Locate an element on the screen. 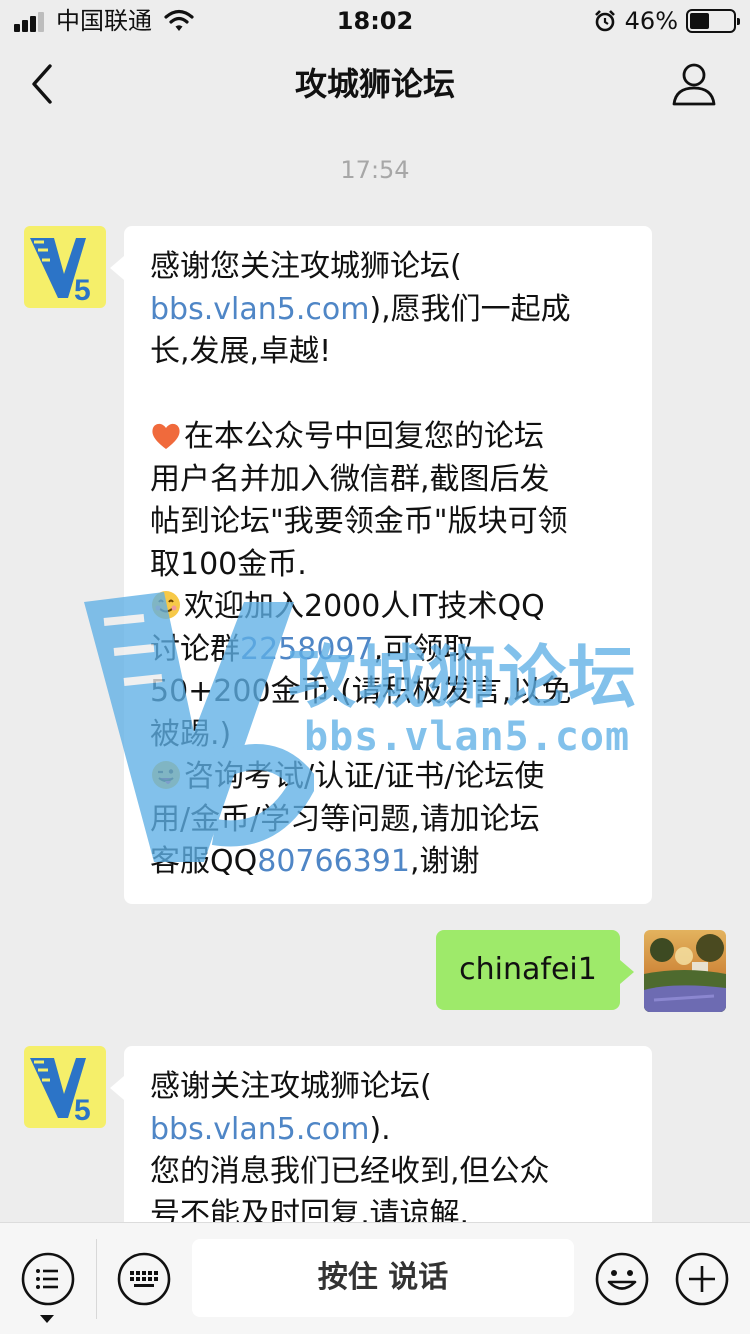 Image resolution: width=750 pixels, height=1334 pixels. message-line: 号不能及时回复,请谅解. is located at coordinates (388, 1208).